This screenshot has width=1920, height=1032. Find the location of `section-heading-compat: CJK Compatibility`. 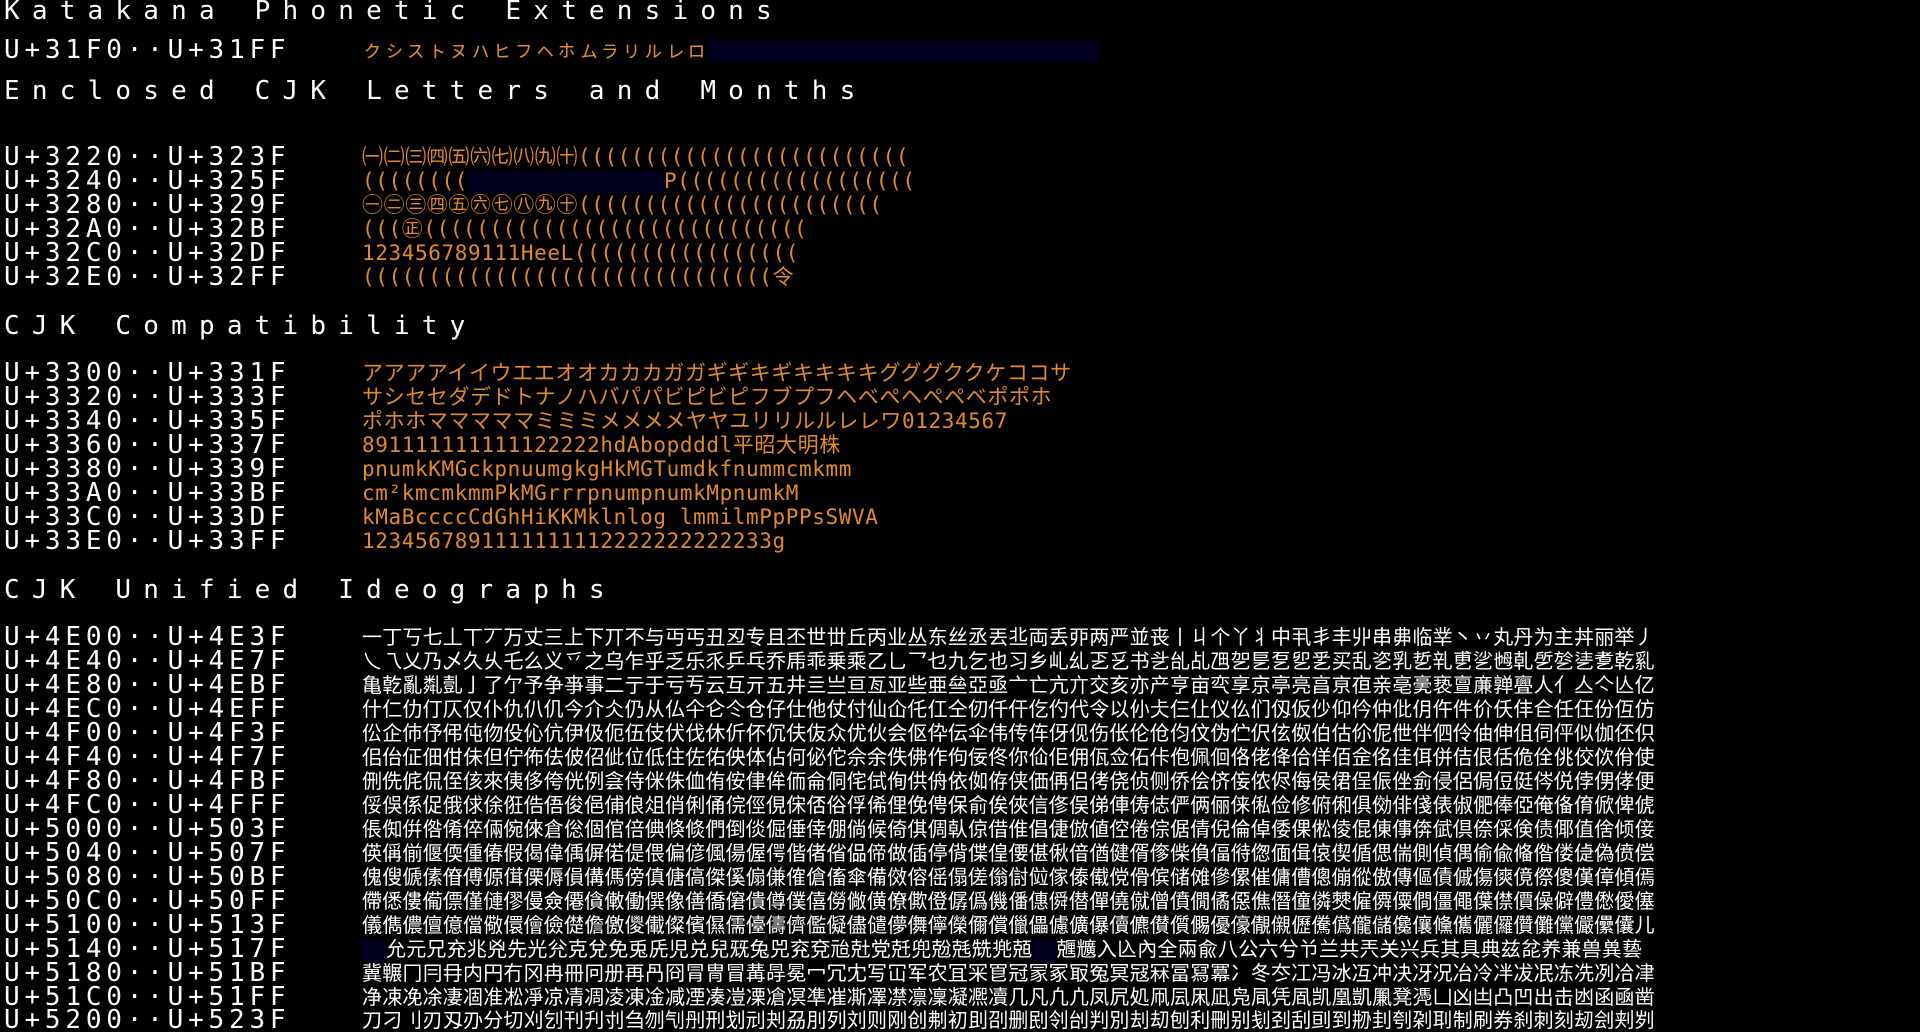

section-heading-compat: CJK Compatibility is located at coordinates (241, 326).